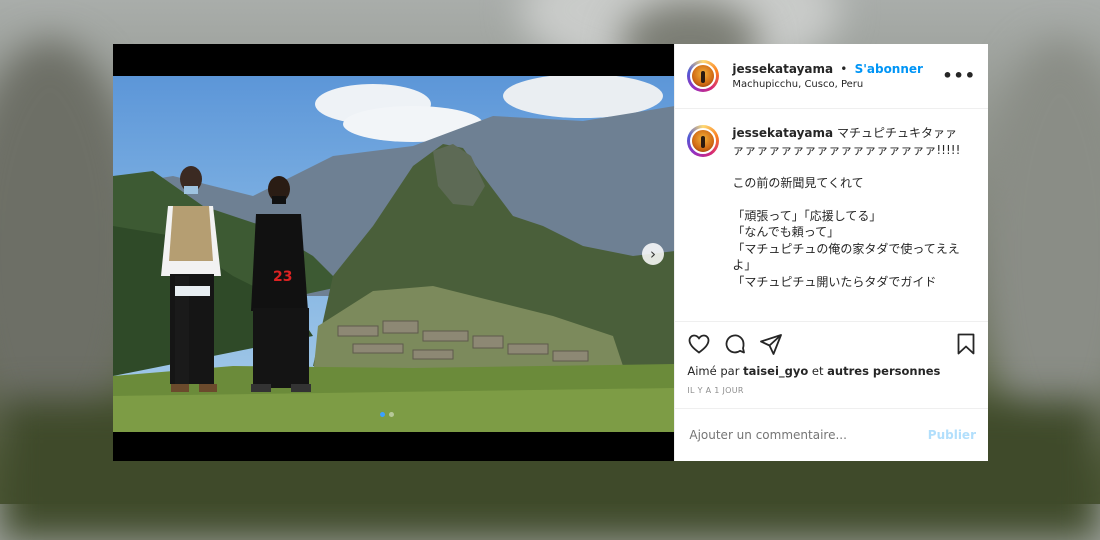 The width and height of the screenshot is (1100, 540). What do you see at coordinates (735, 344) in the screenshot?
I see `comment-icon` at bounding box center [735, 344].